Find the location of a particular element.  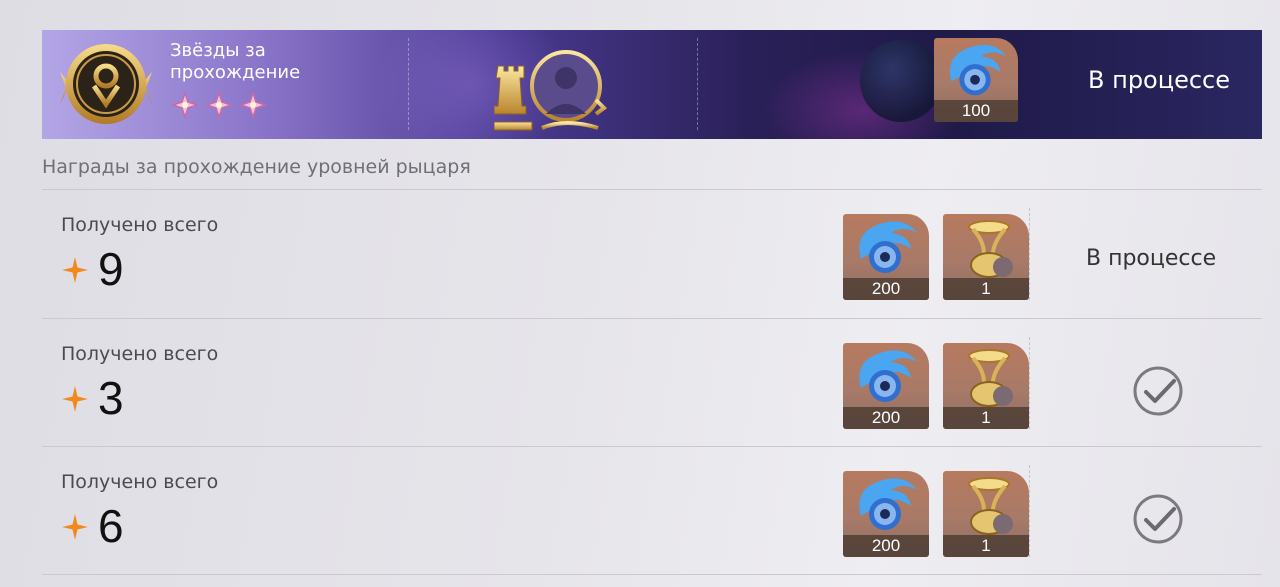

reward-count: 100 is located at coordinates (976, 111).